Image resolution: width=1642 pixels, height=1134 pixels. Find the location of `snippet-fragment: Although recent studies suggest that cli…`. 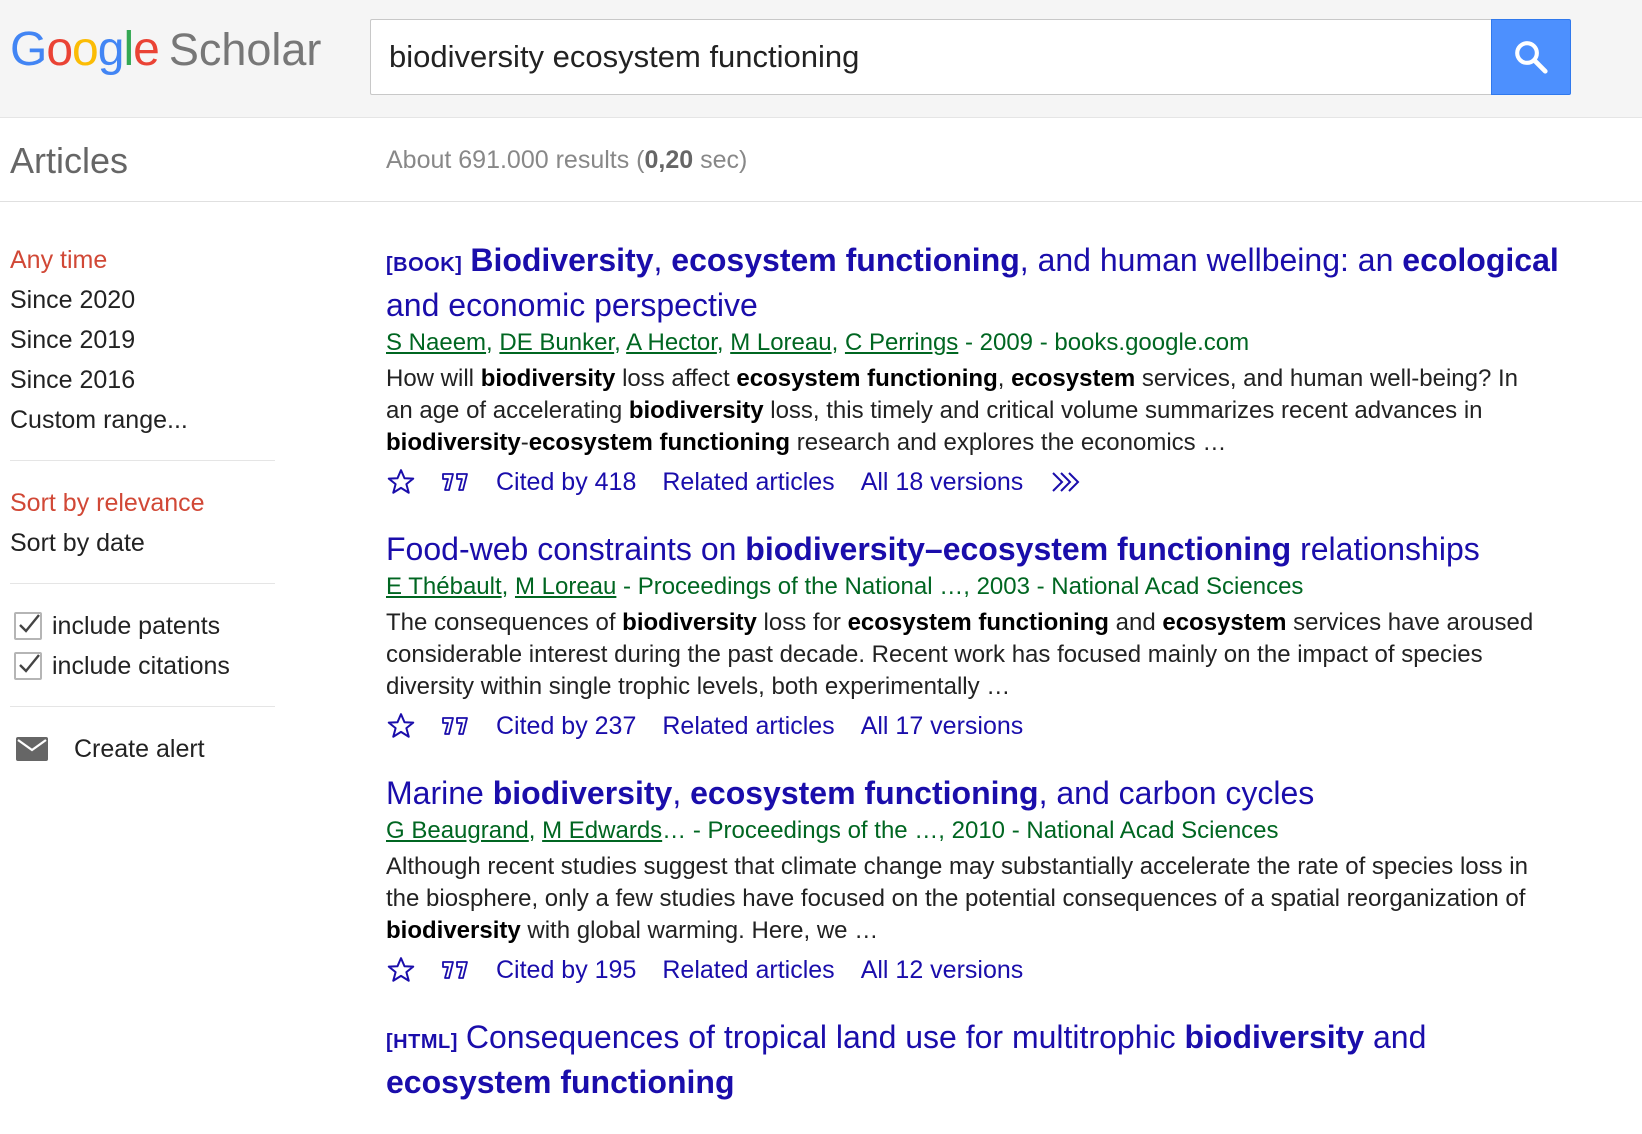

snippet-fragment: Although recent studies suggest that cli… is located at coordinates (957, 882).